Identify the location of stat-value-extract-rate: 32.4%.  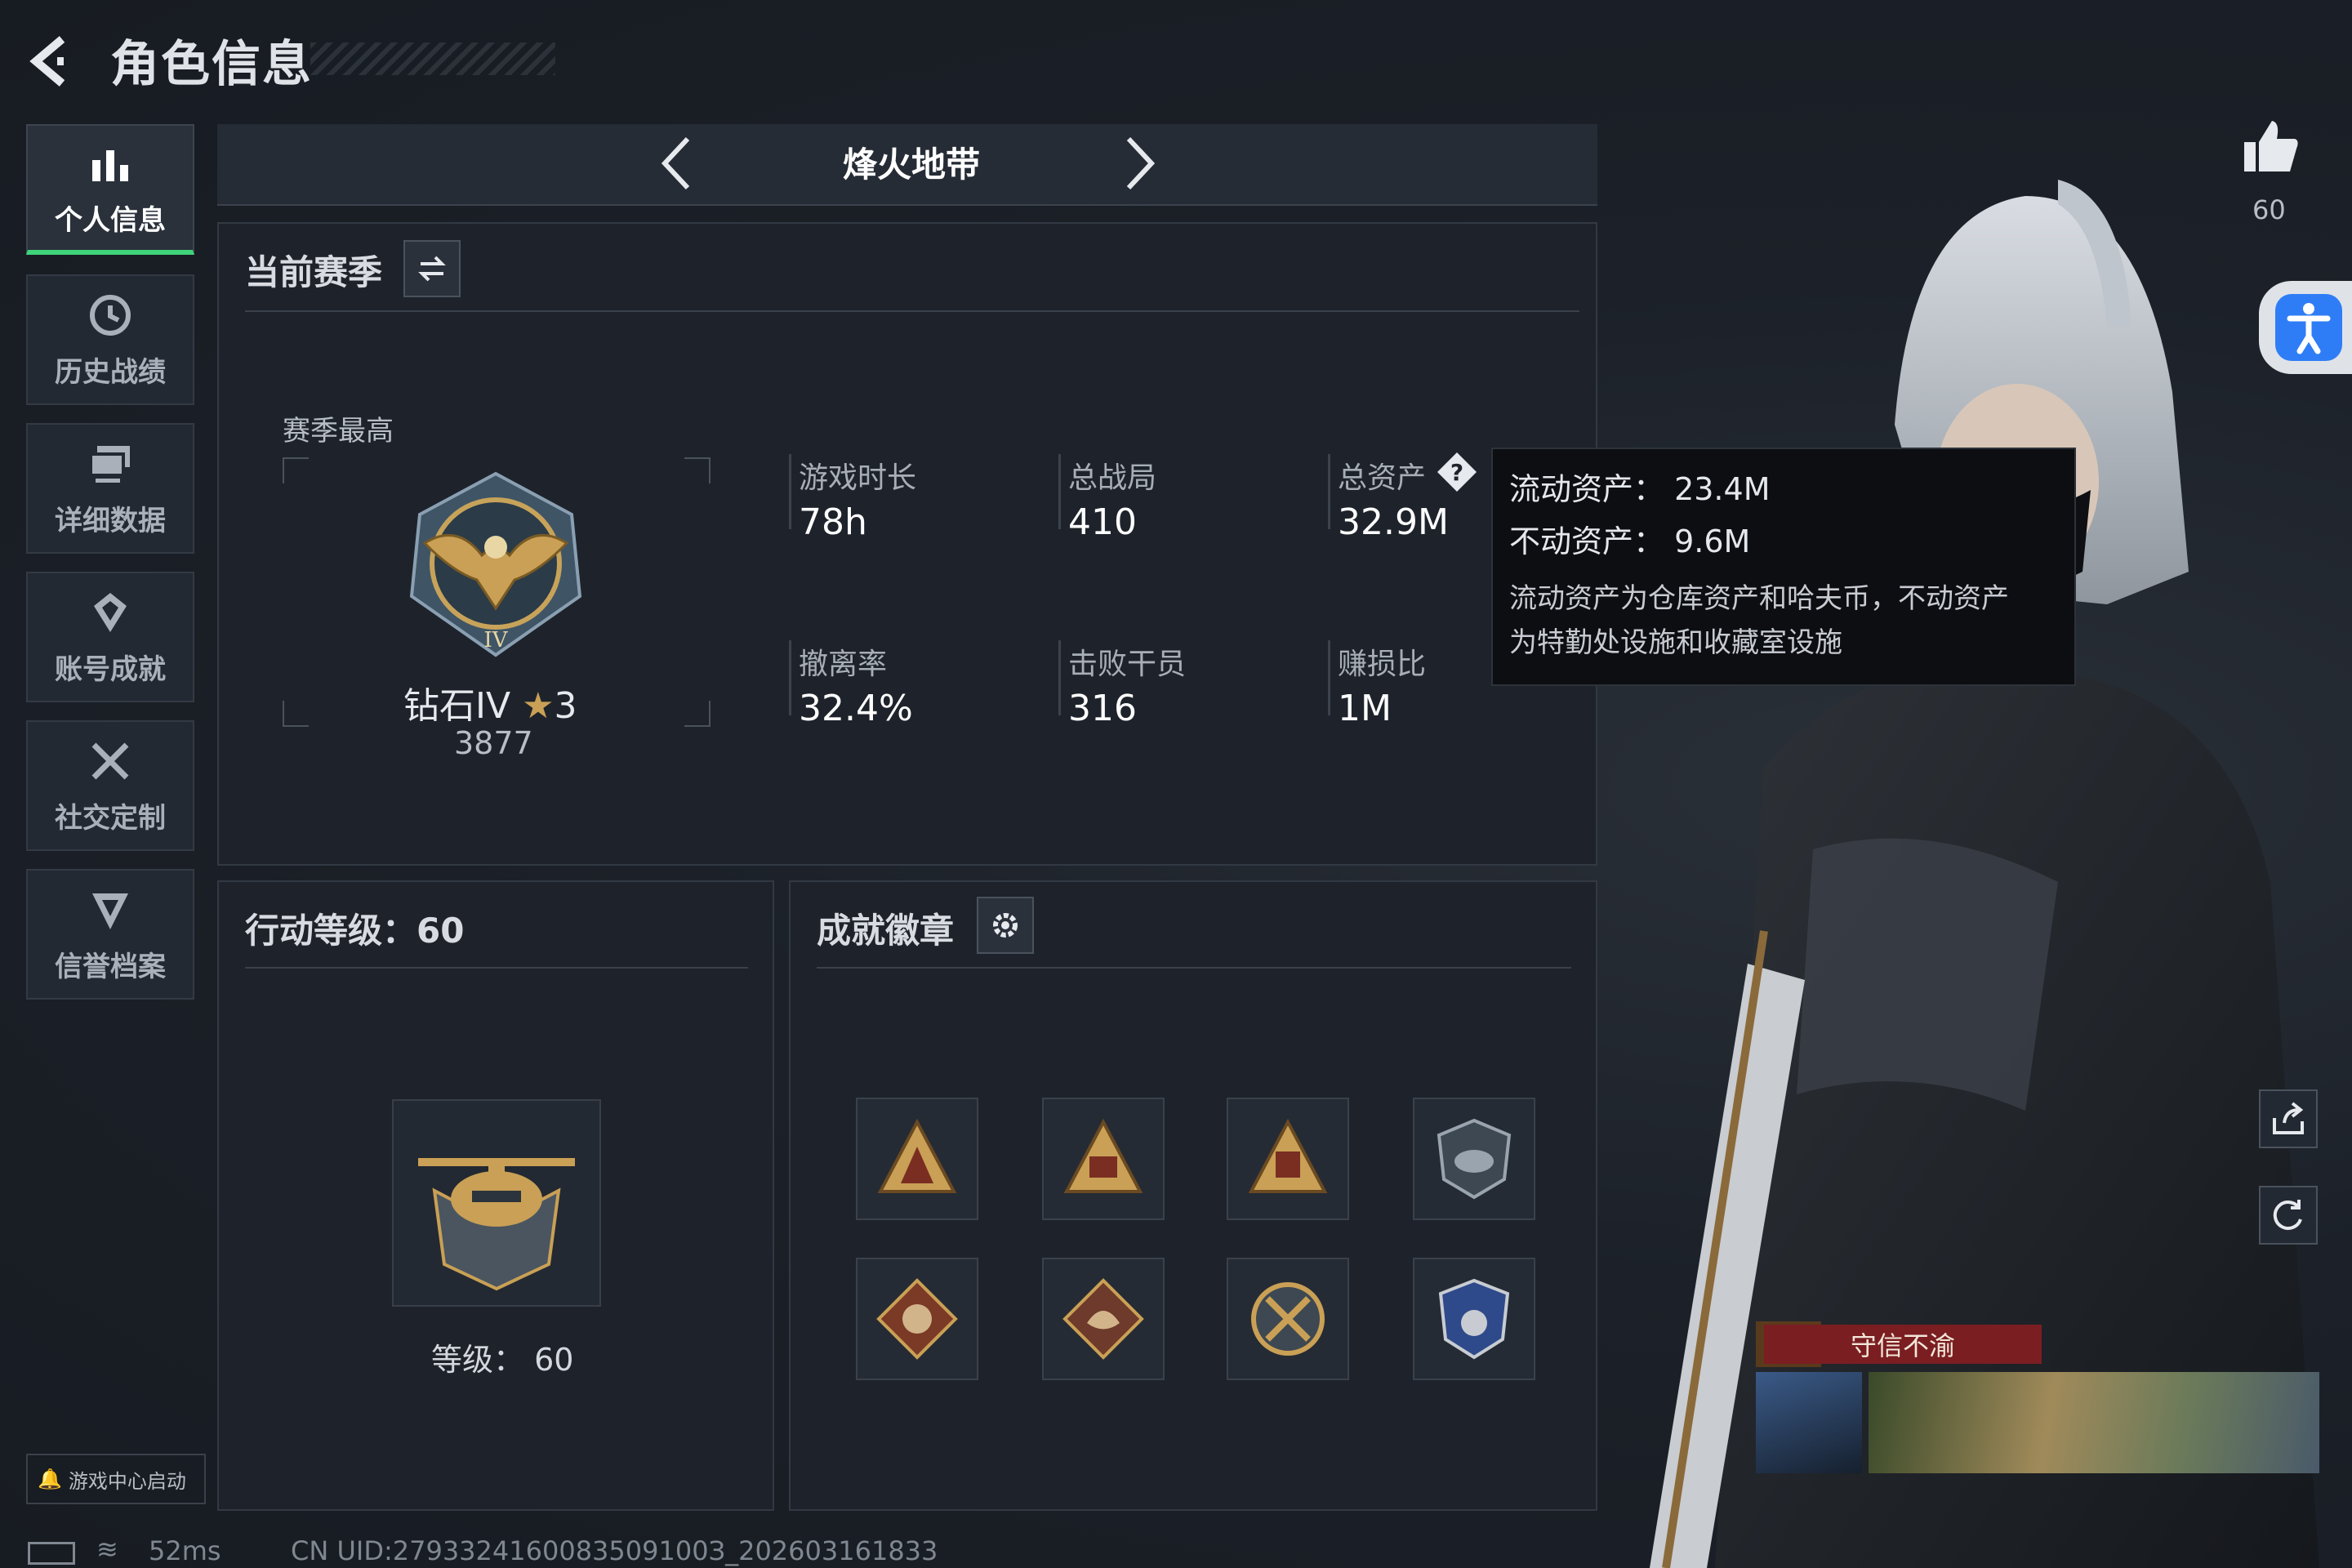
(856, 708).